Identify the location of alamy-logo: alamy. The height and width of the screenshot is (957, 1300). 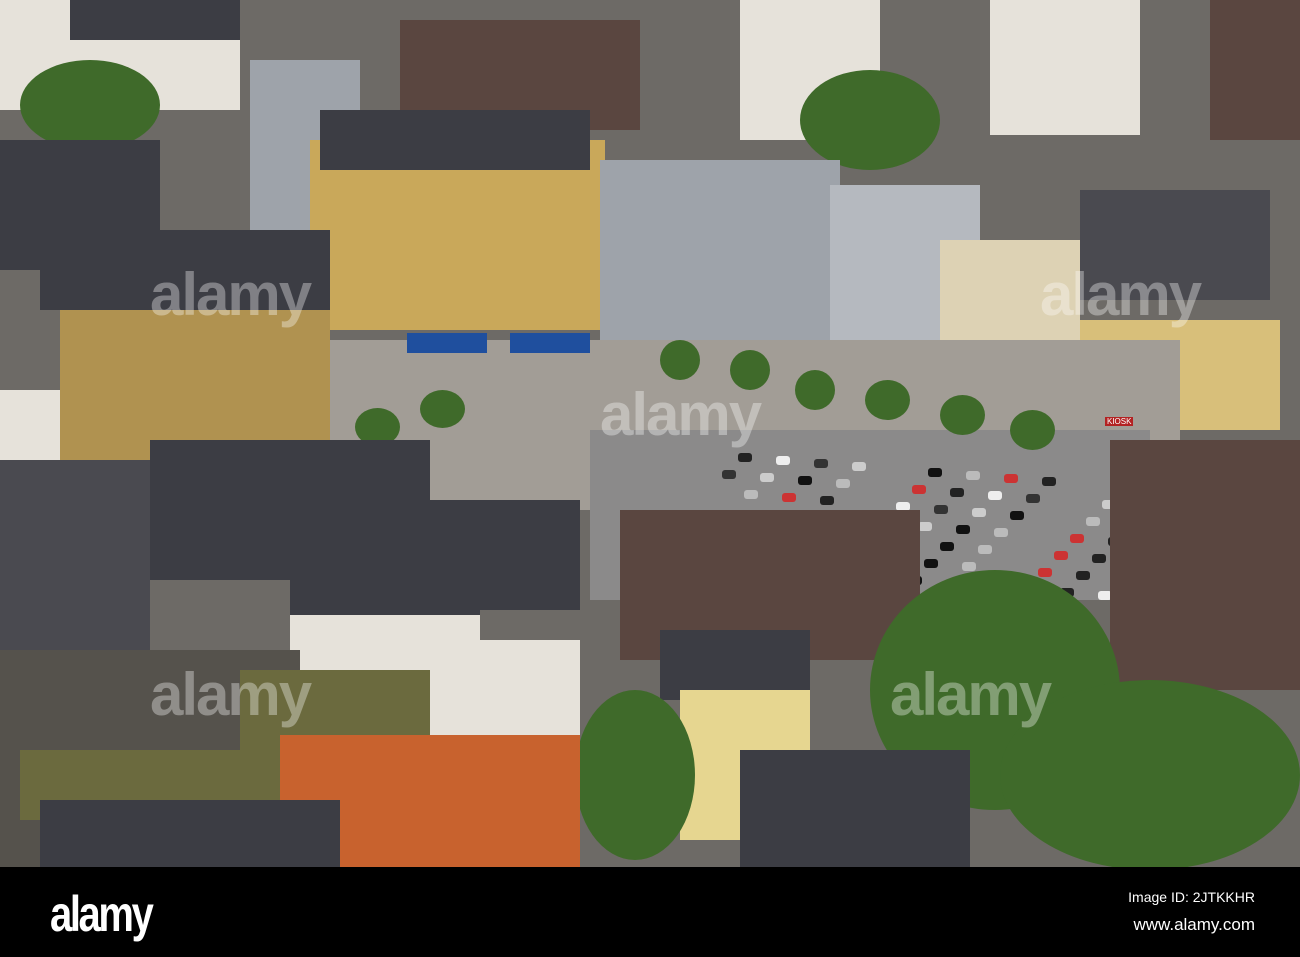
(102, 914).